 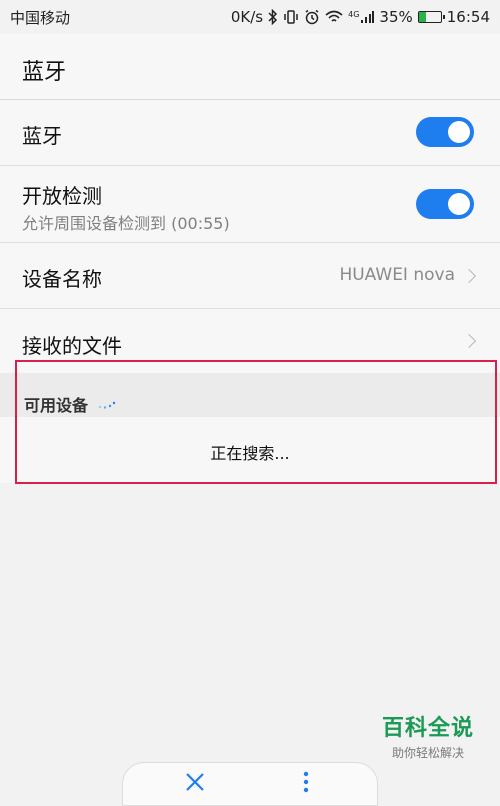 I want to click on wifi-icon, so click(x=334, y=17).